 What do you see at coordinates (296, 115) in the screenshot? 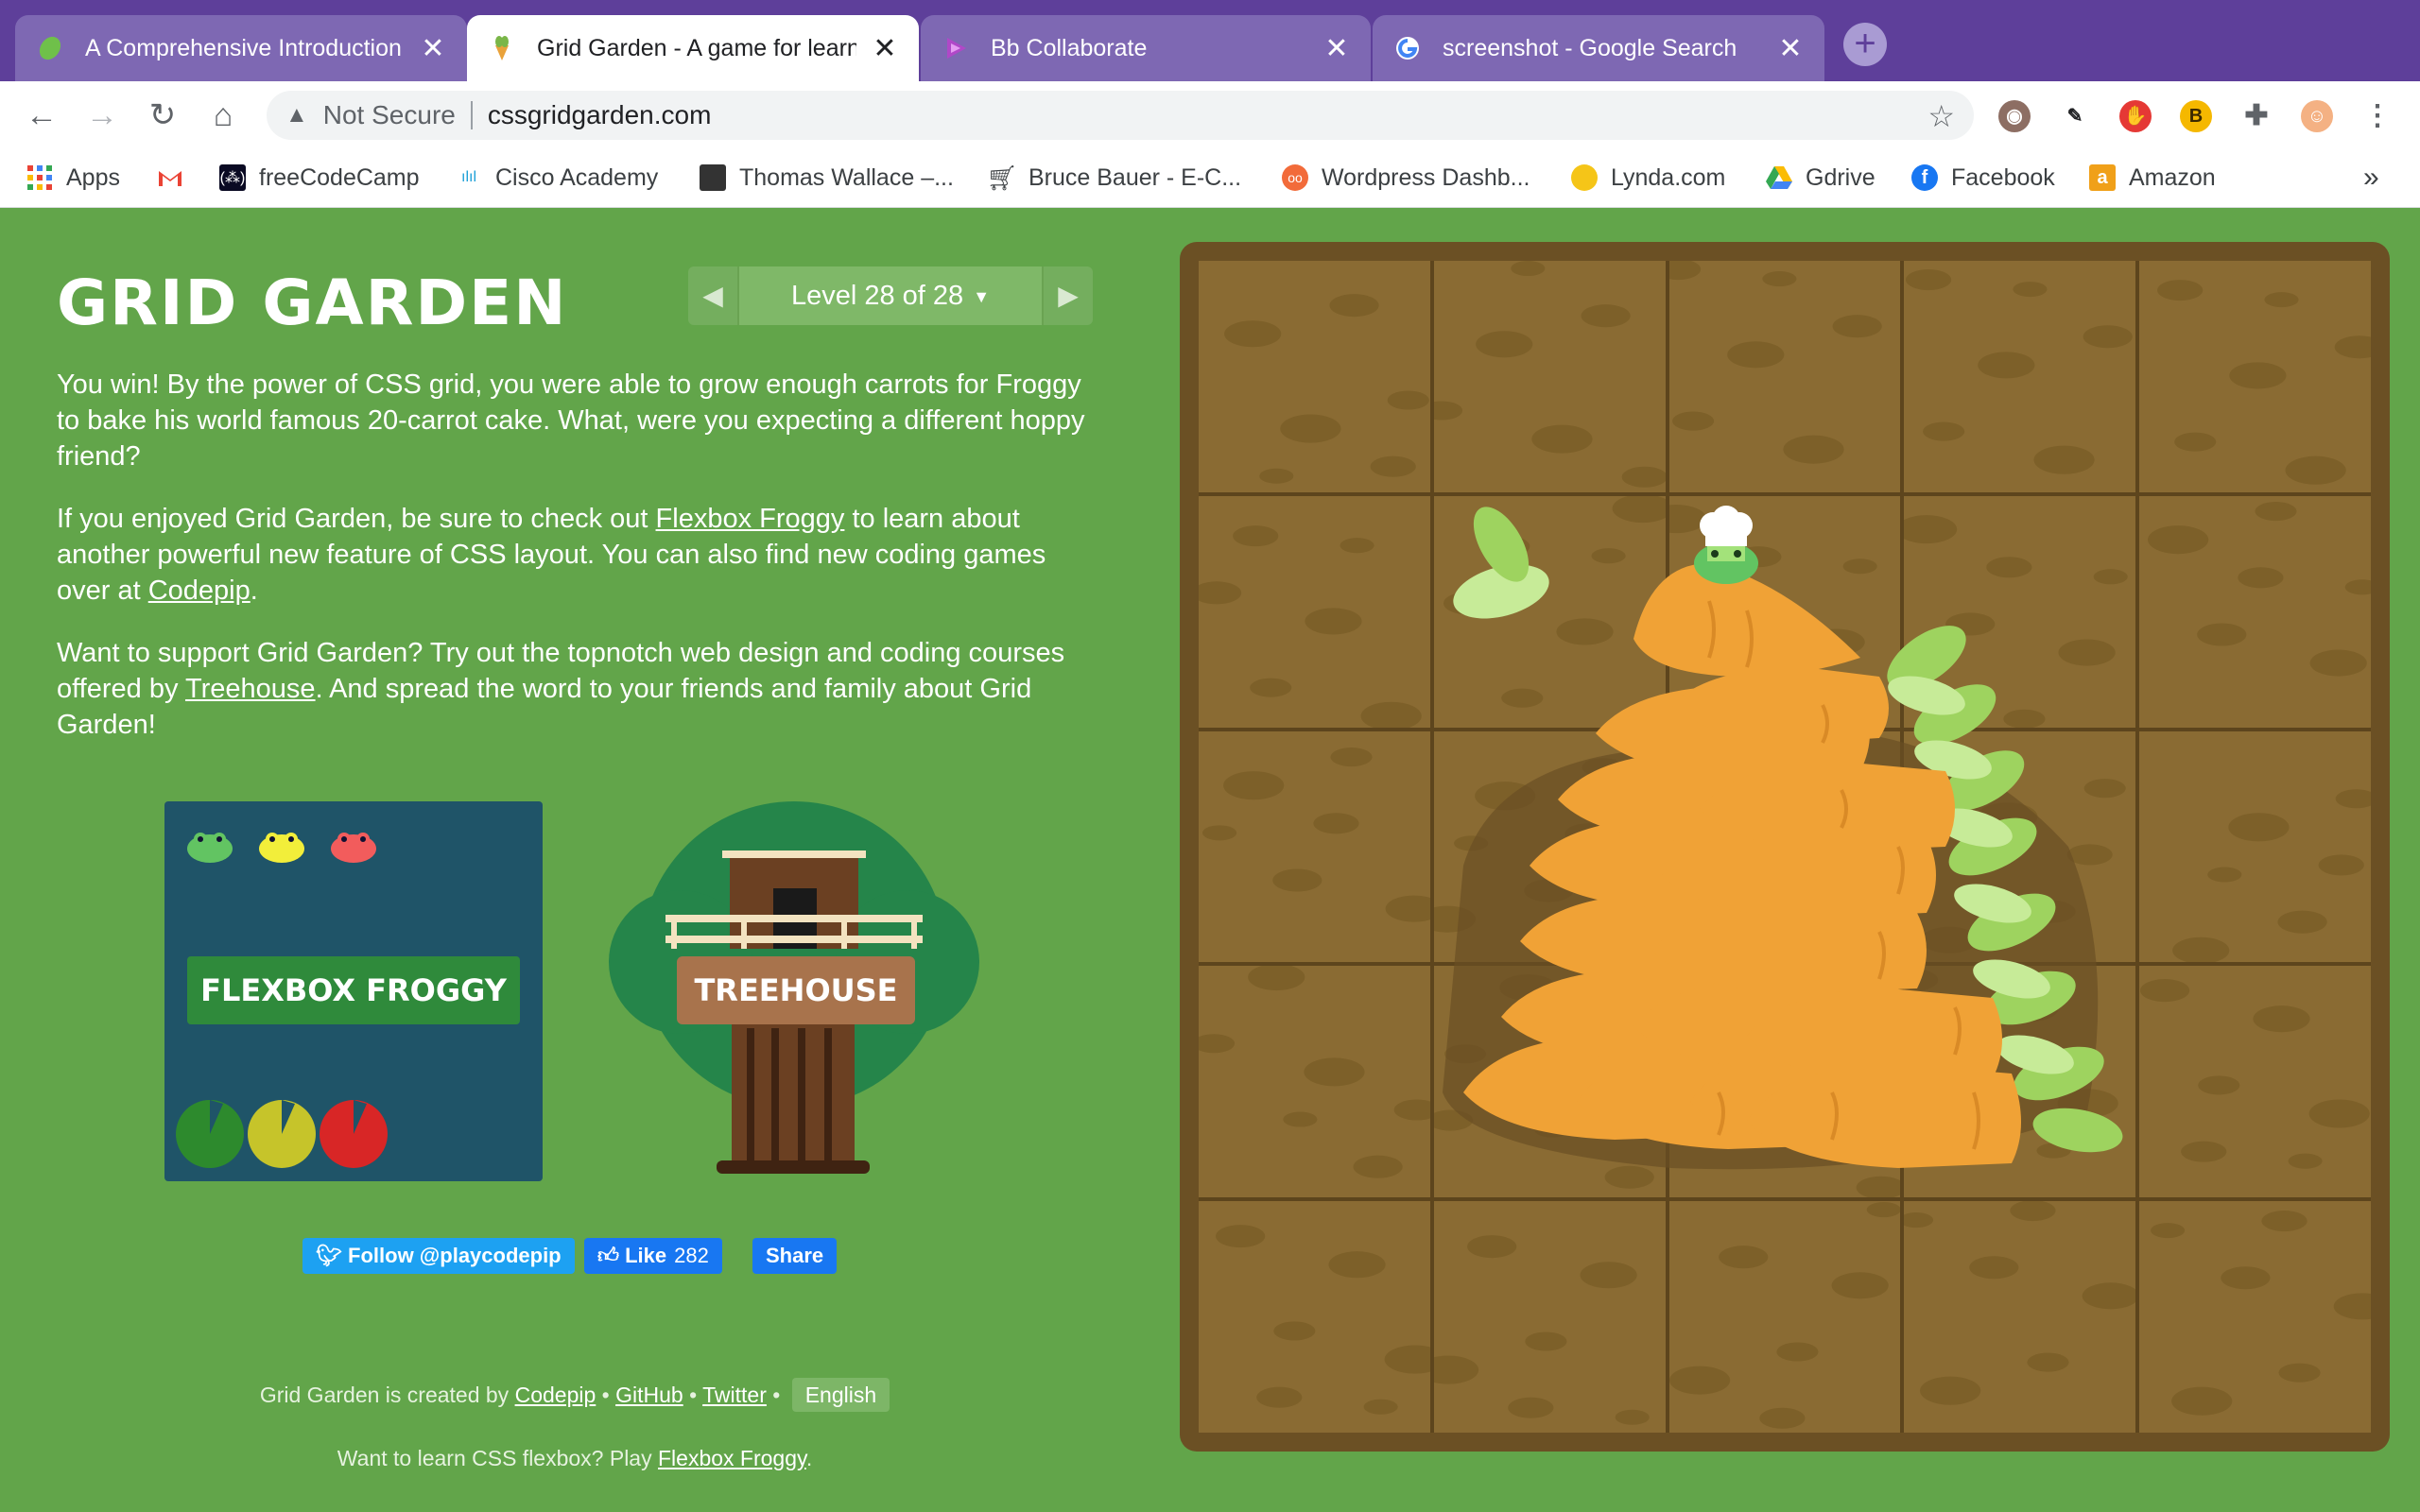
I see `warning-icon: ▲` at bounding box center [296, 115].